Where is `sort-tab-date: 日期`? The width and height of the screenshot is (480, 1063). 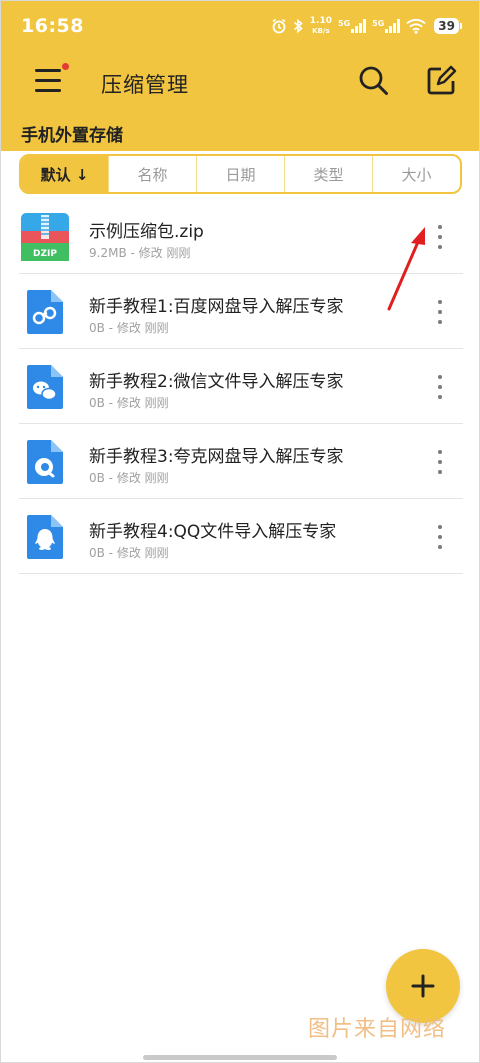
sort-tab-date: 日期 is located at coordinates (241, 174).